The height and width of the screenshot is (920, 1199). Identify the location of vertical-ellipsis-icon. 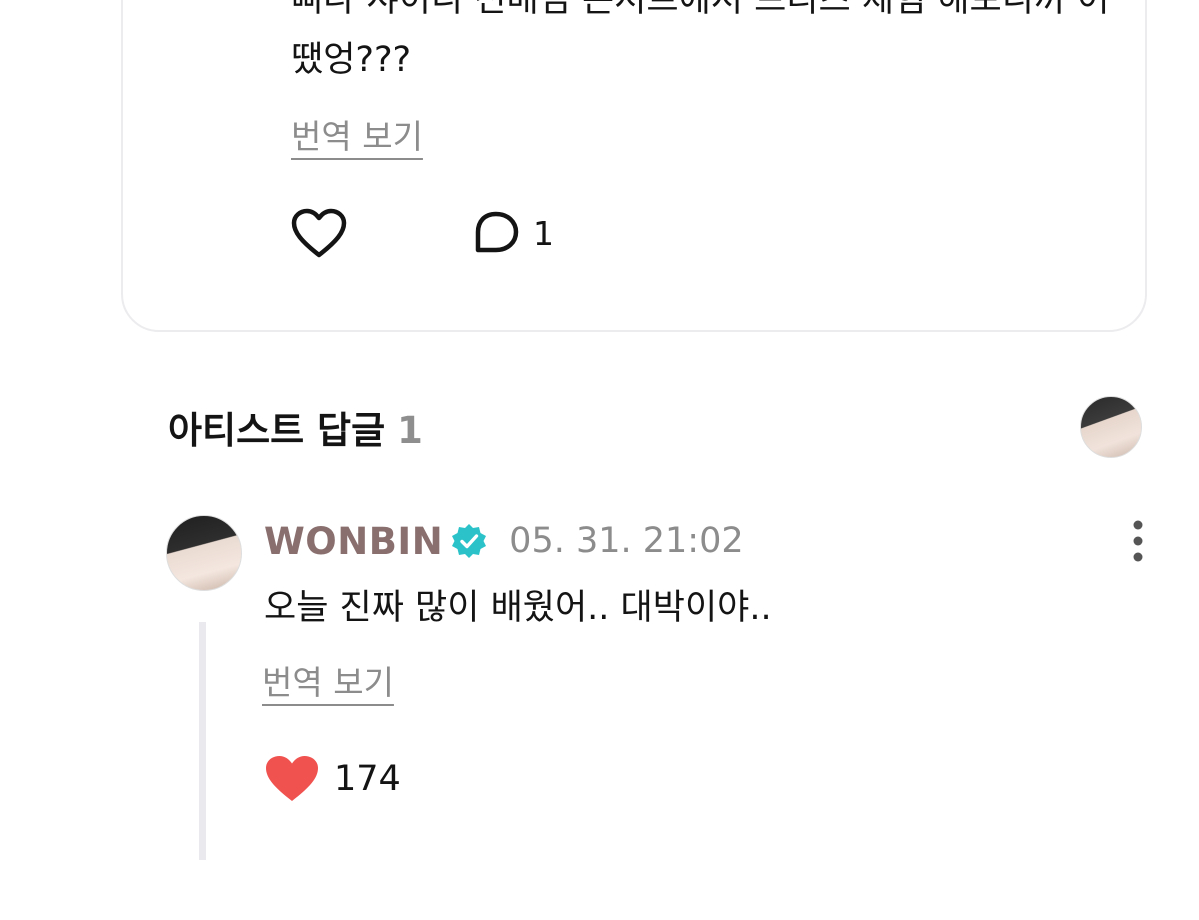
(1138, 541).